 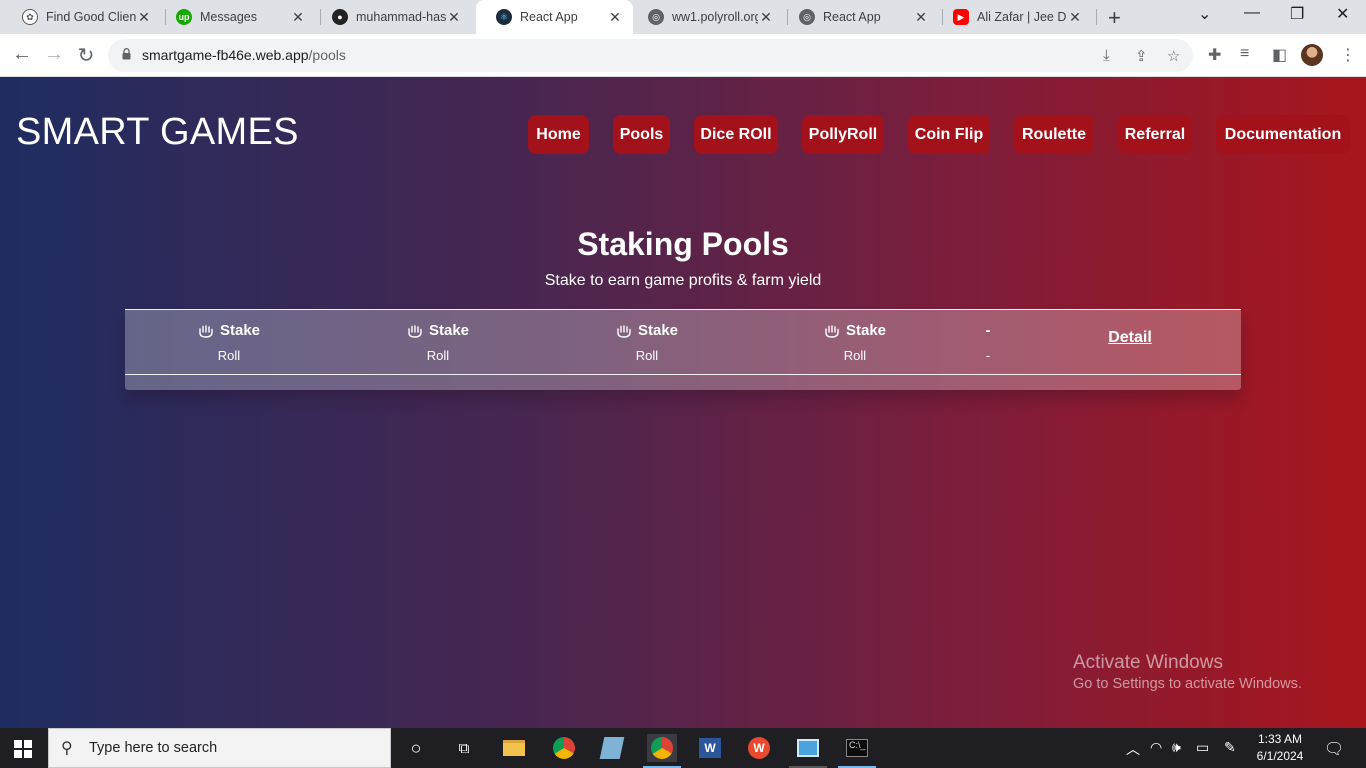 I want to click on search-icon: ⚲, so click(x=67, y=748).